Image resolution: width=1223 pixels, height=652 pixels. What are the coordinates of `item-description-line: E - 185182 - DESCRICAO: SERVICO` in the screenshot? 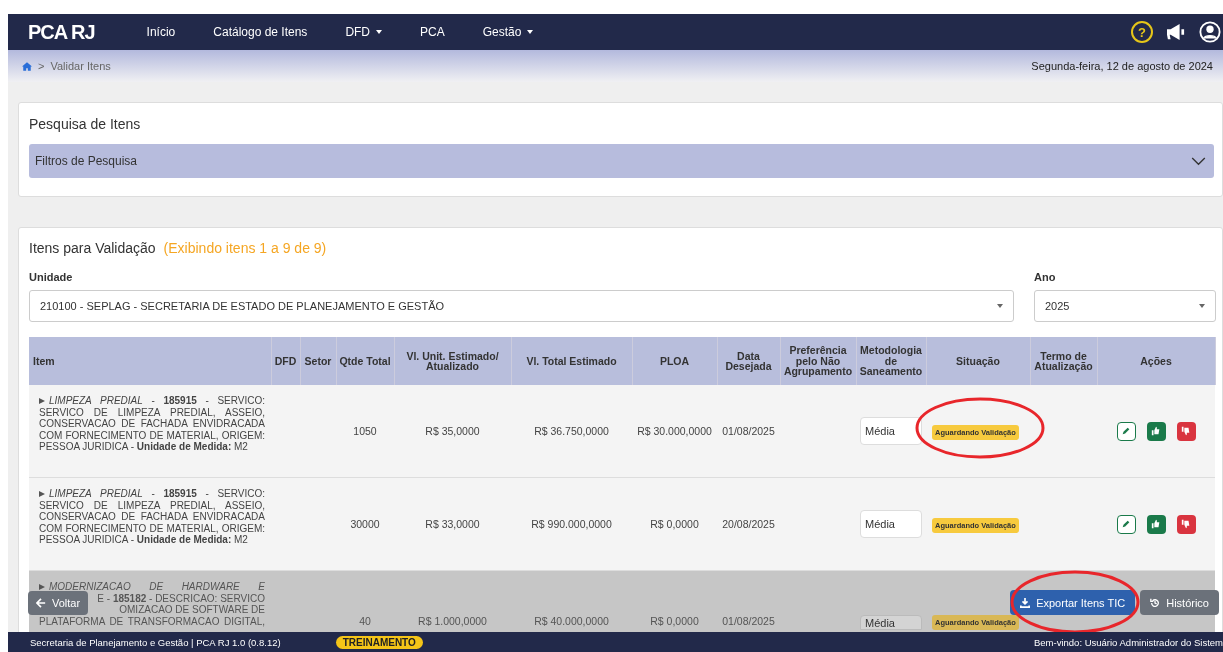 It's located at (181, 598).